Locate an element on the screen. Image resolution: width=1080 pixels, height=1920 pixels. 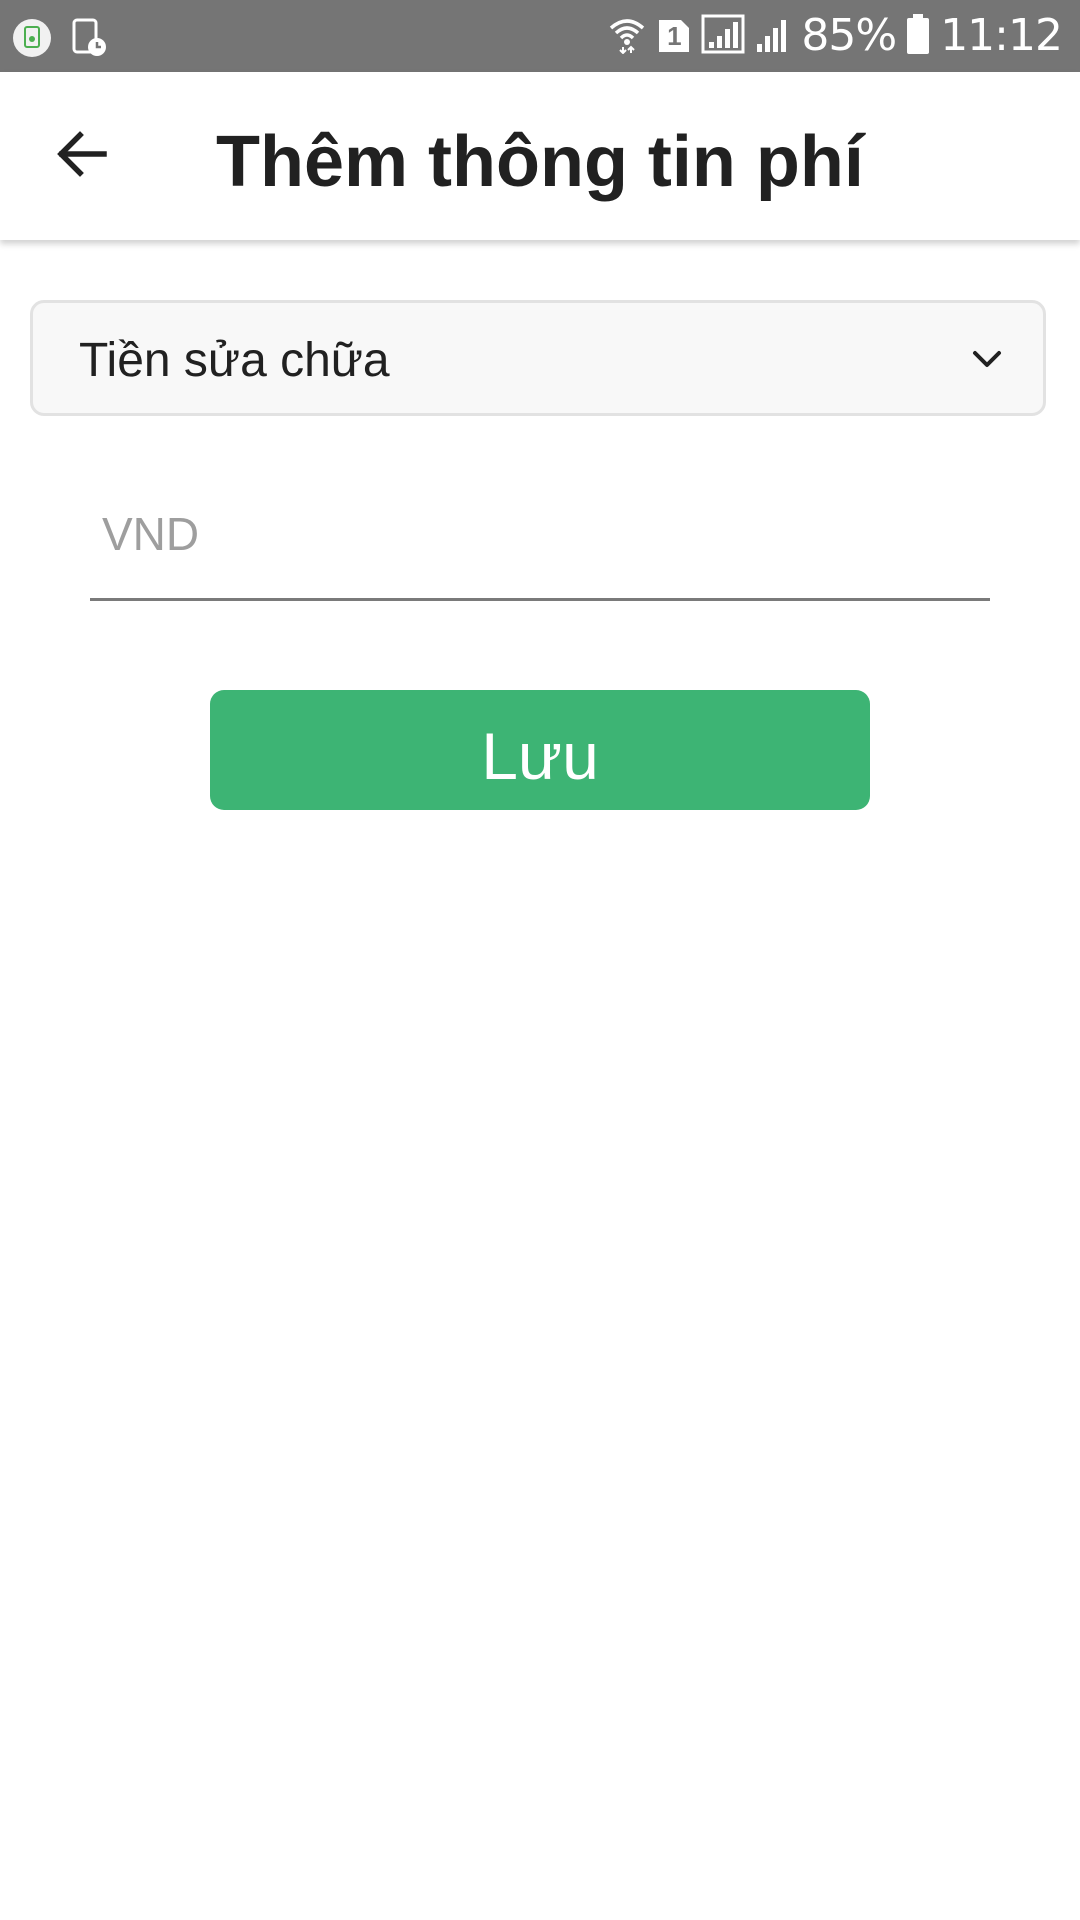
battery-icon is located at coordinates (918, 36).